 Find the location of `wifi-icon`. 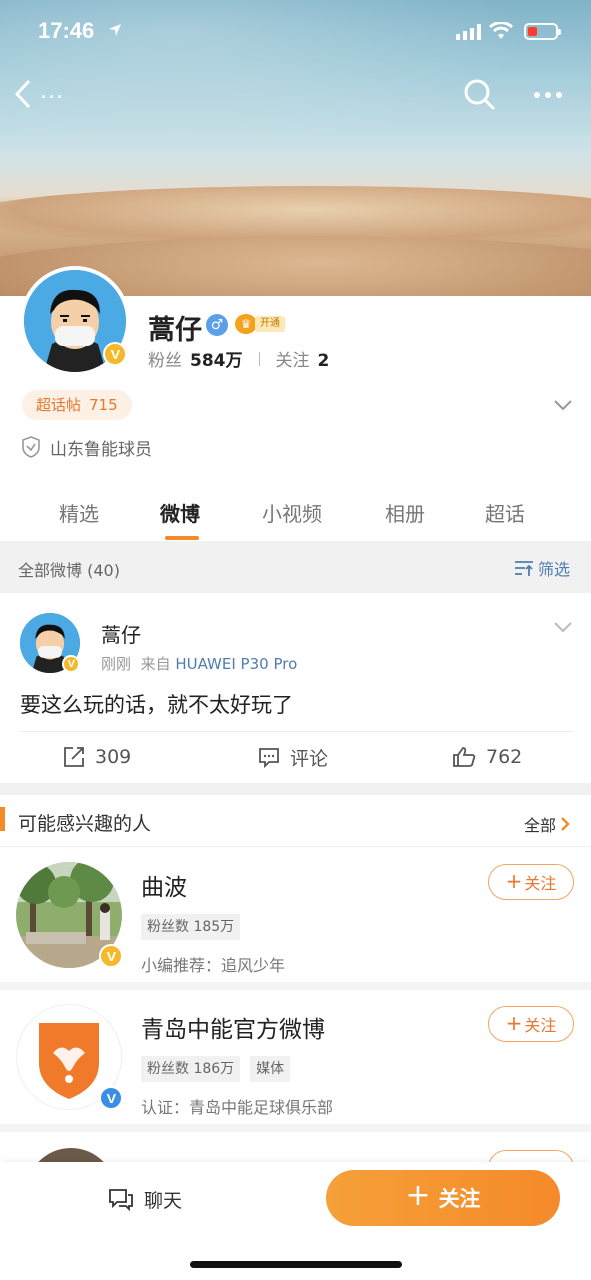

wifi-icon is located at coordinates (501, 30).